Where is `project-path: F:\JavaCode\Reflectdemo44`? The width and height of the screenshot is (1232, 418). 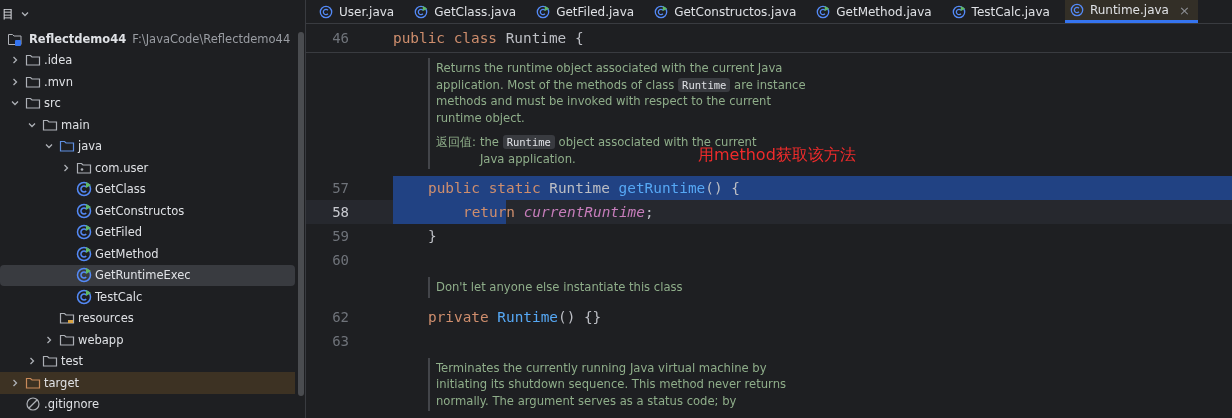 project-path: F:\JavaCode\Reflectdemo44 is located at coordinates (211, 38).